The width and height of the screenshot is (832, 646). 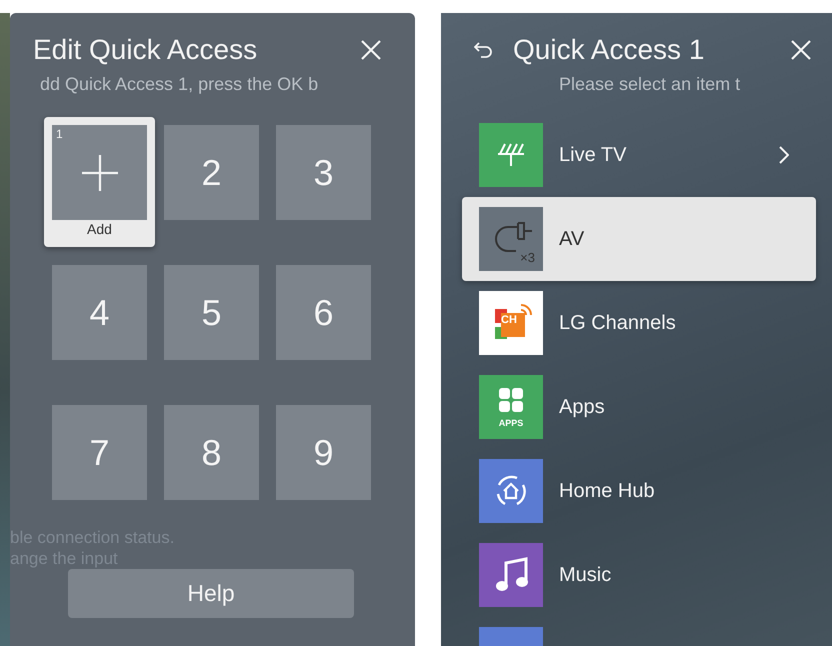 What do you see at coordinates (572, 239) in the screenshot?
I see `source-label: AV` at bounding box center [572, 239].